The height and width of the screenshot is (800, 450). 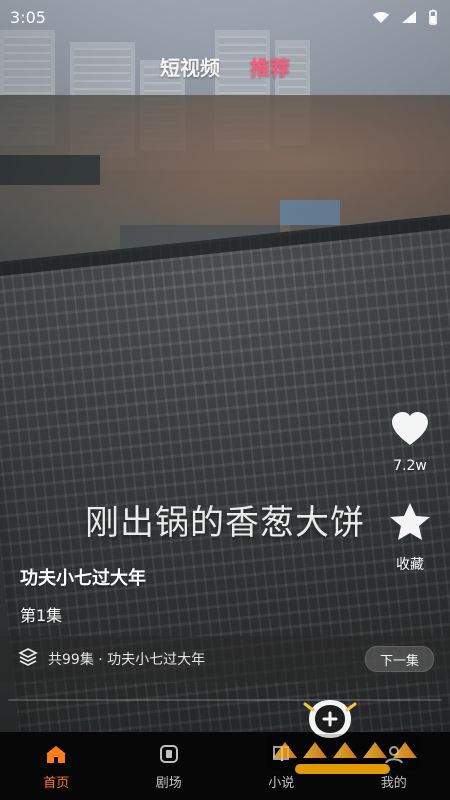 I want to click on like-action: 7.2w, so click(x=410, y=441).